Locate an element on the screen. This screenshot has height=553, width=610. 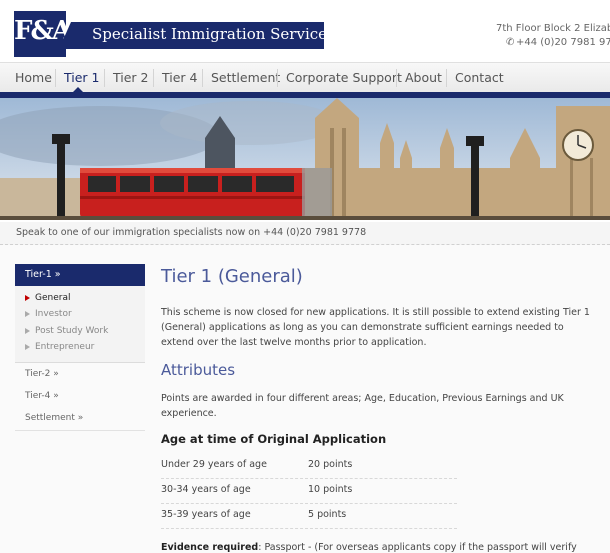
sidebar-item-label: Tier-4 » is located at coordinates (42, 396).